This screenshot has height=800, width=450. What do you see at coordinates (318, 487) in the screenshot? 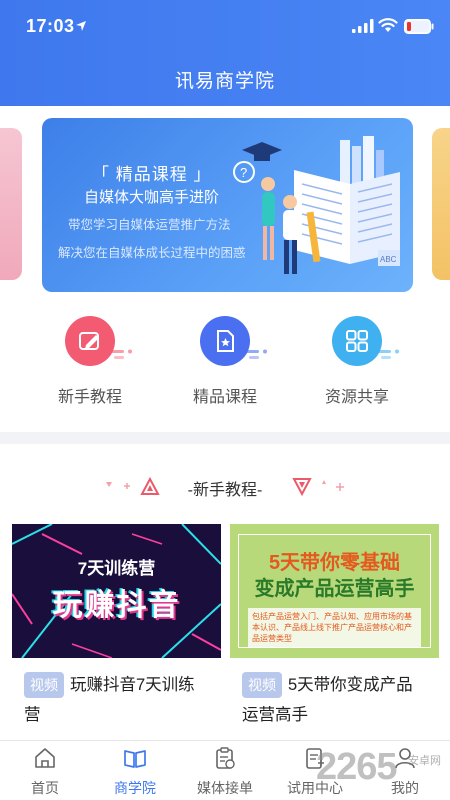
I see `triangle-decoration-icon` at bounding box center [318, 487].